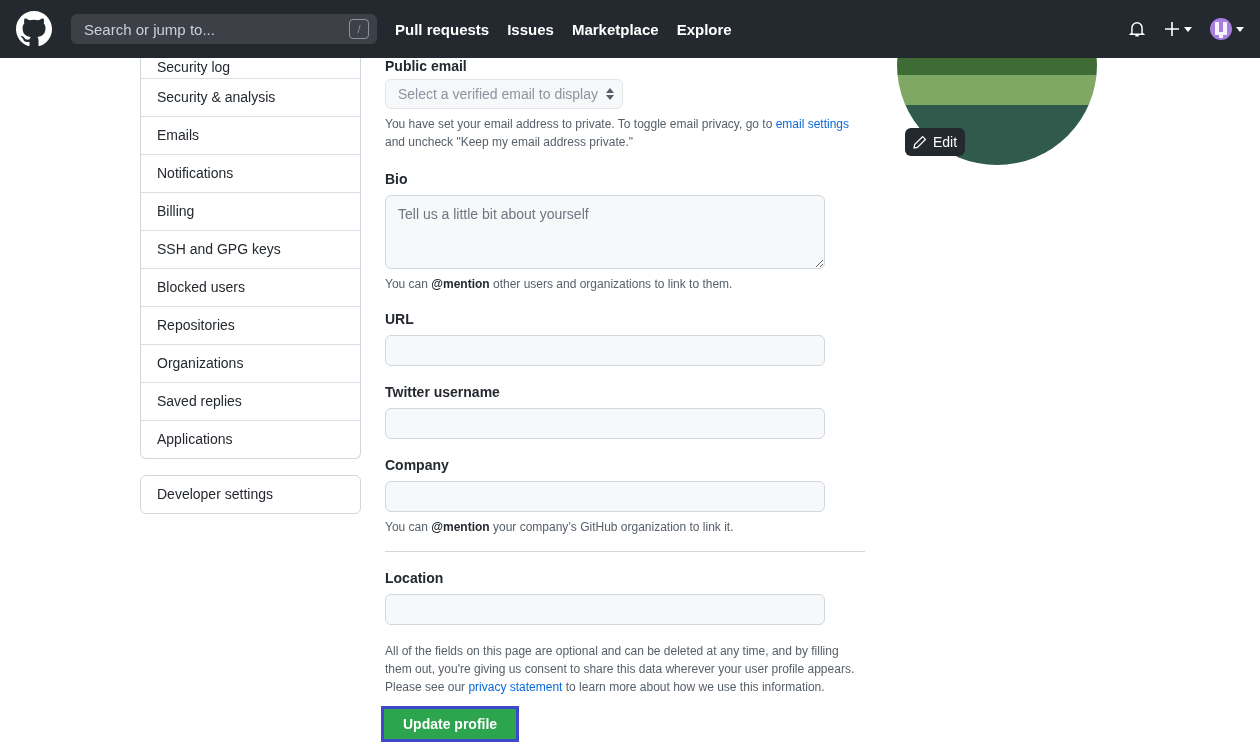  Describe the element at coordinates (250, 211) in the screenshot. I see `menu-item: Billing` at that location.